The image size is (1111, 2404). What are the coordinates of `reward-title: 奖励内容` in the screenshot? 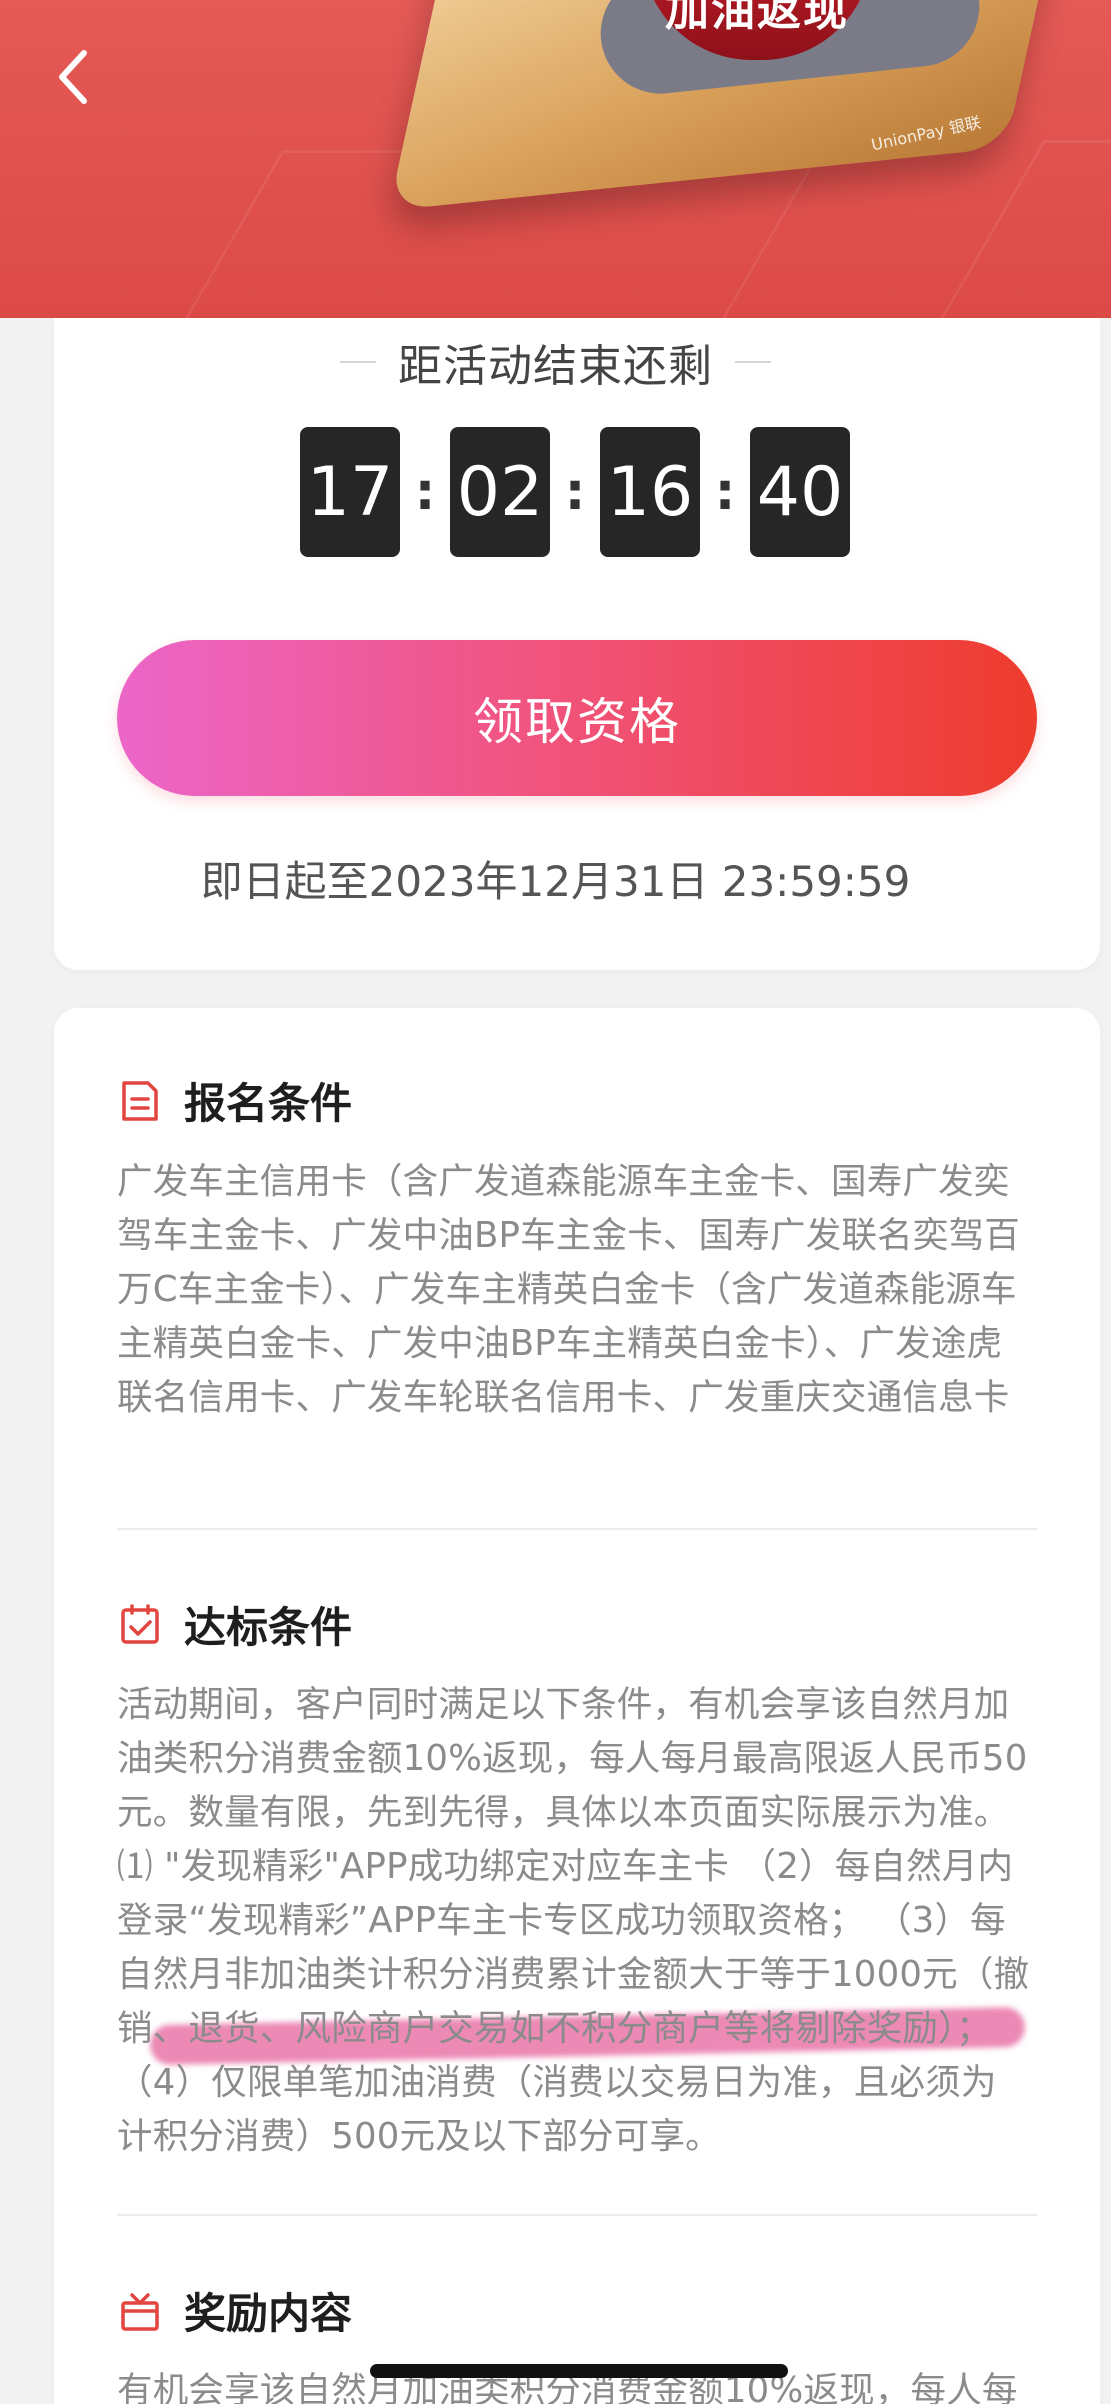 It's located at (268, 2313).